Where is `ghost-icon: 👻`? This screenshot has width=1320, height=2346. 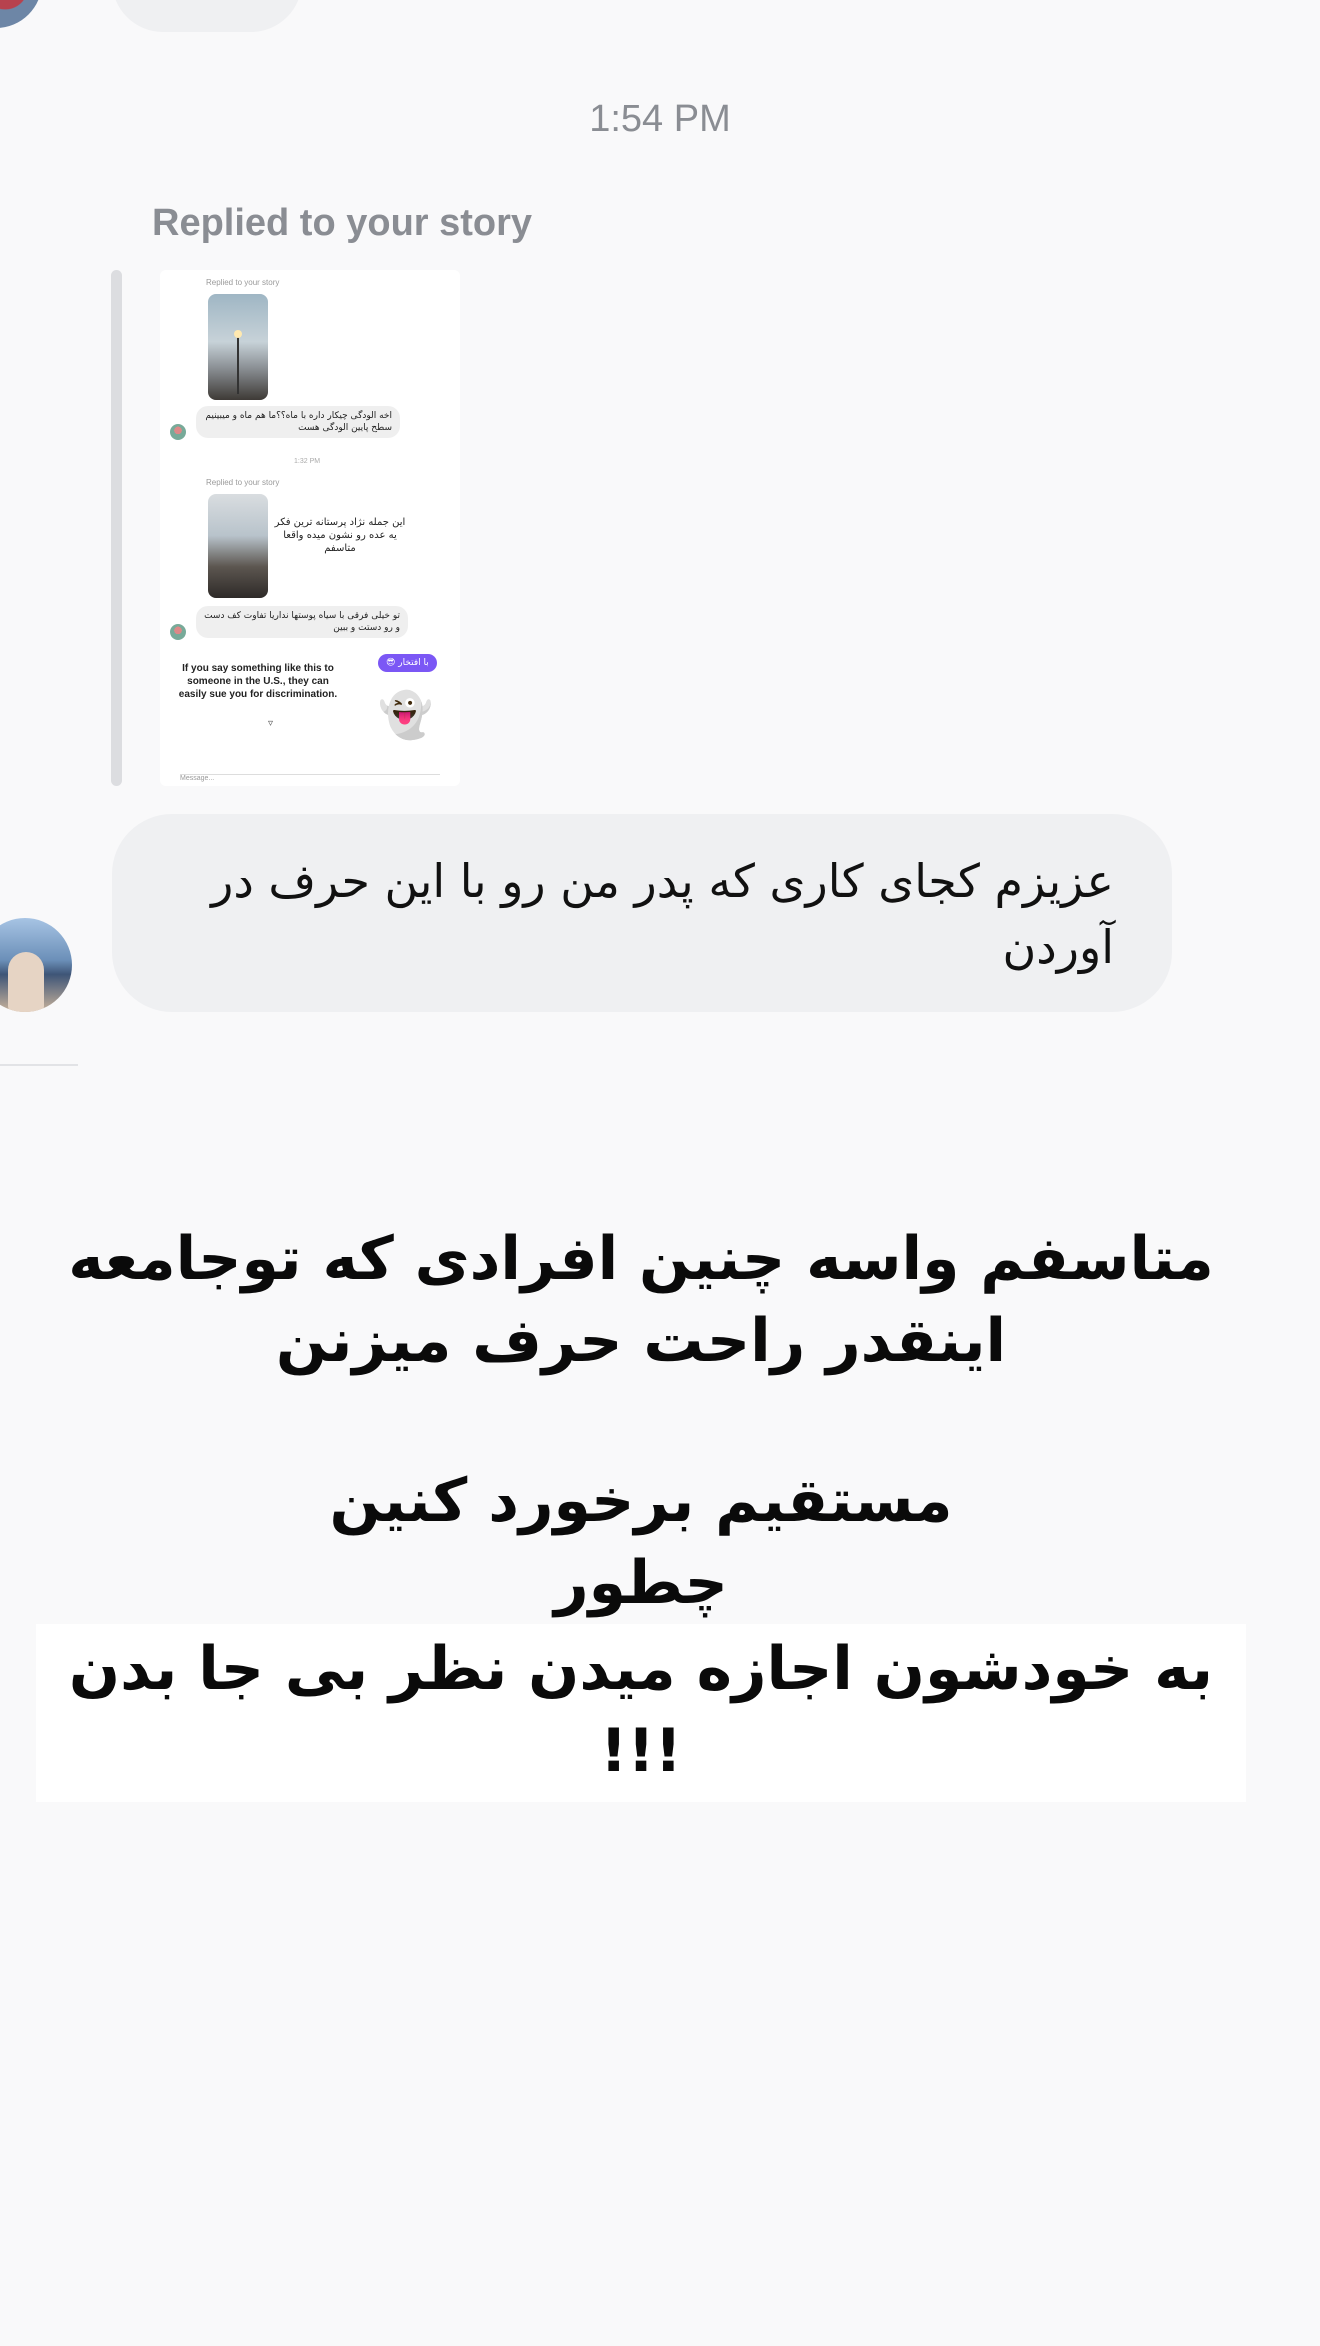 ghost-icon: 👻 is located at coordinates (405, 715).